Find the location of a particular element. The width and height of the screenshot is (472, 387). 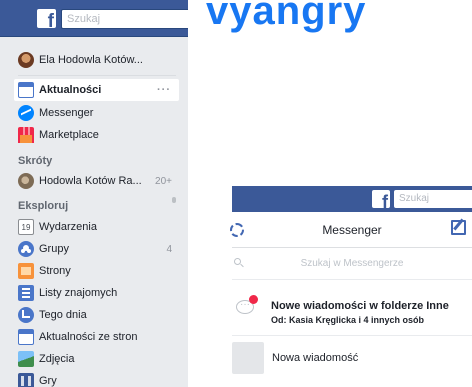

compose-icon is located at coordinates (458, 227).